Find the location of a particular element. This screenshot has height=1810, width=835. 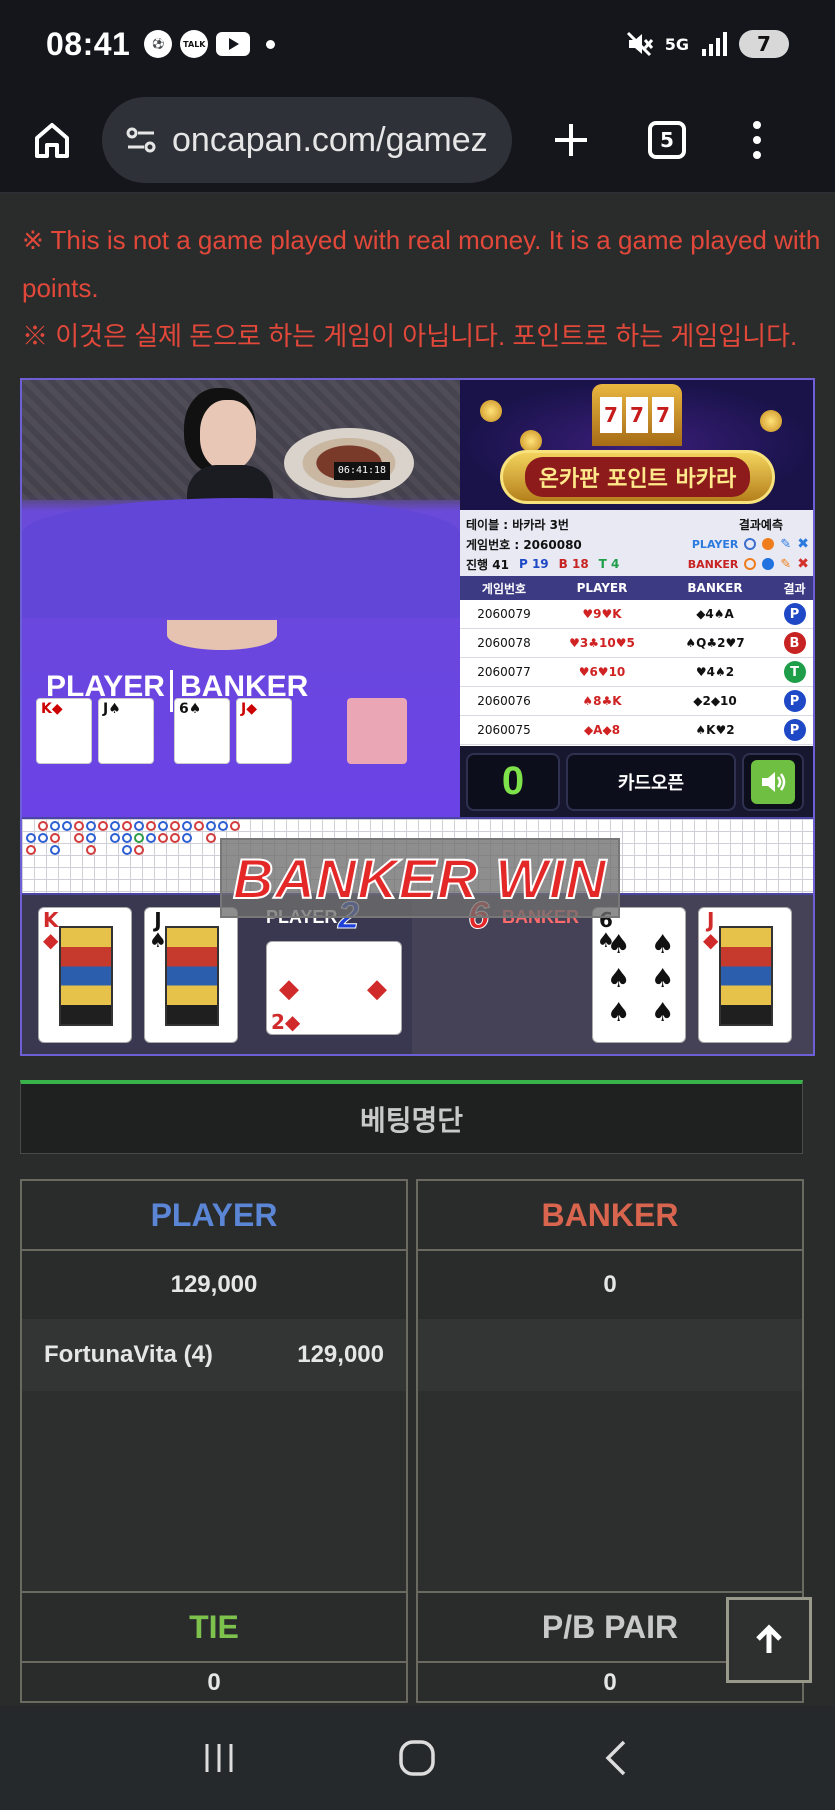

battery-icon: 7 is located at coordinates (764, 44).